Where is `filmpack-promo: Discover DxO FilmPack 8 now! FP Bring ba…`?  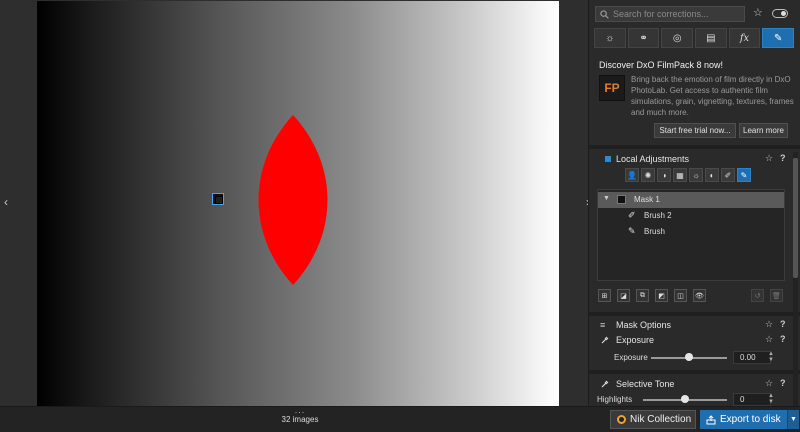 filmpack-promo: Discover DxO FilmPack 8 now! FP Bring ba… is located at coordinates (694, 98).